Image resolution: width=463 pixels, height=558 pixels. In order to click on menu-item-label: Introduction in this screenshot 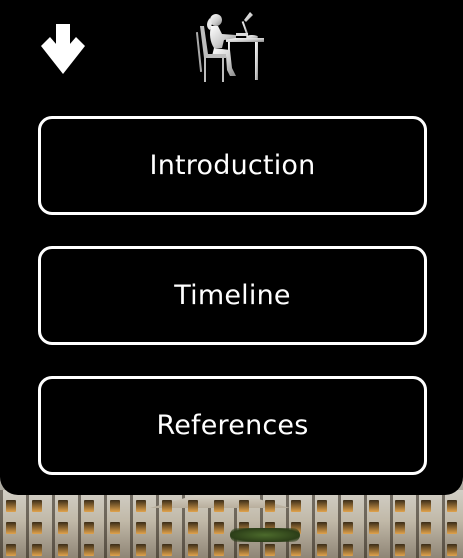, I will do `click(232, 165)`.